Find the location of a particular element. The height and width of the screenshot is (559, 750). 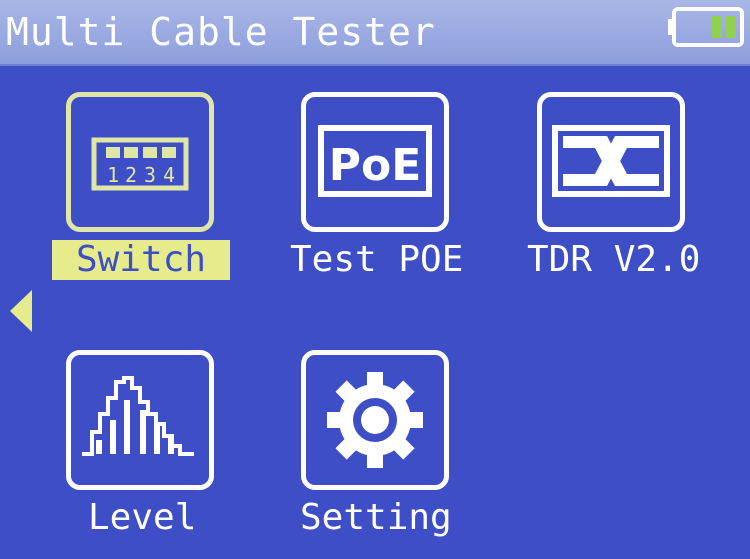

setting-tile is located at coordinates (375, 420).